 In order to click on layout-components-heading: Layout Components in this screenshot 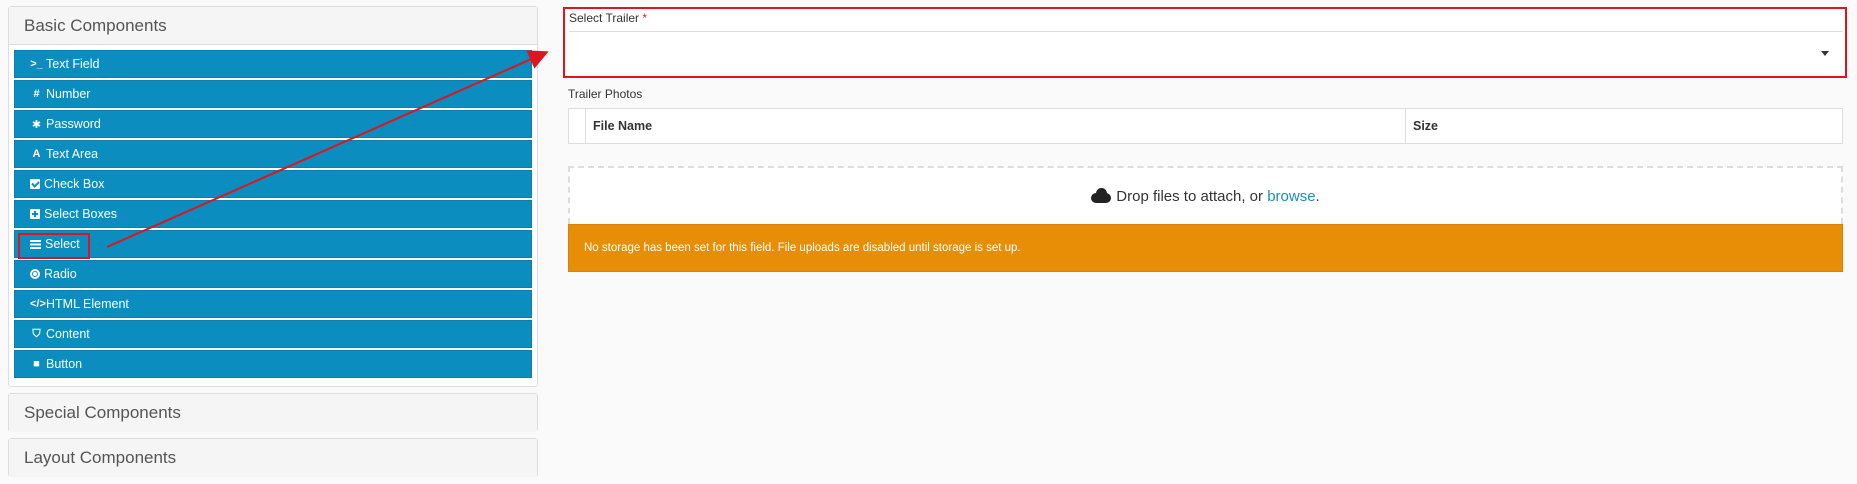, I will do `click(273, 458)`.